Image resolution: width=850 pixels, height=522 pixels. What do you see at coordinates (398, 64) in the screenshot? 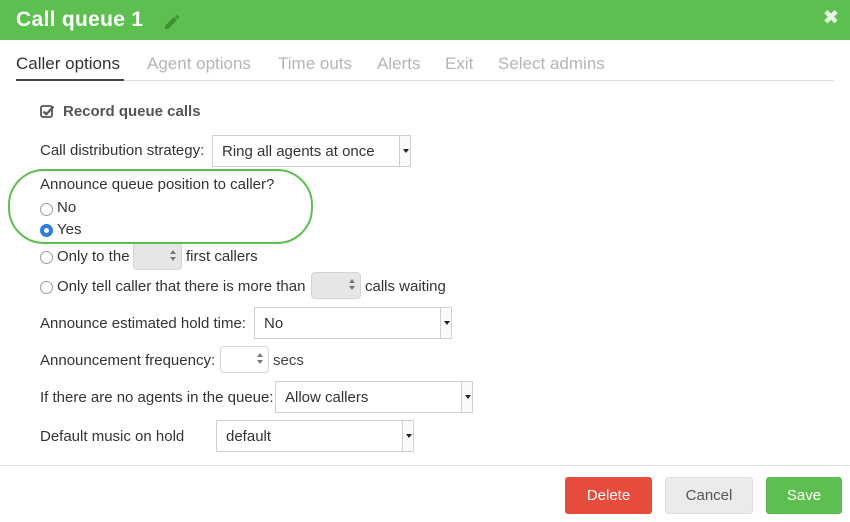
I see `tab-alerts: Alerts` at bounding box center [398, 64].